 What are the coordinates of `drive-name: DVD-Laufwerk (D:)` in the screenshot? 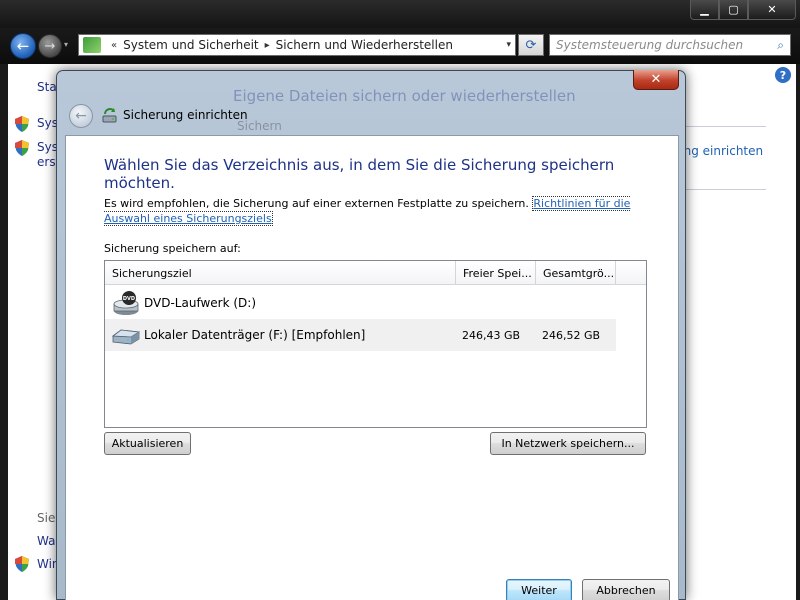 It's located at (200, 303).